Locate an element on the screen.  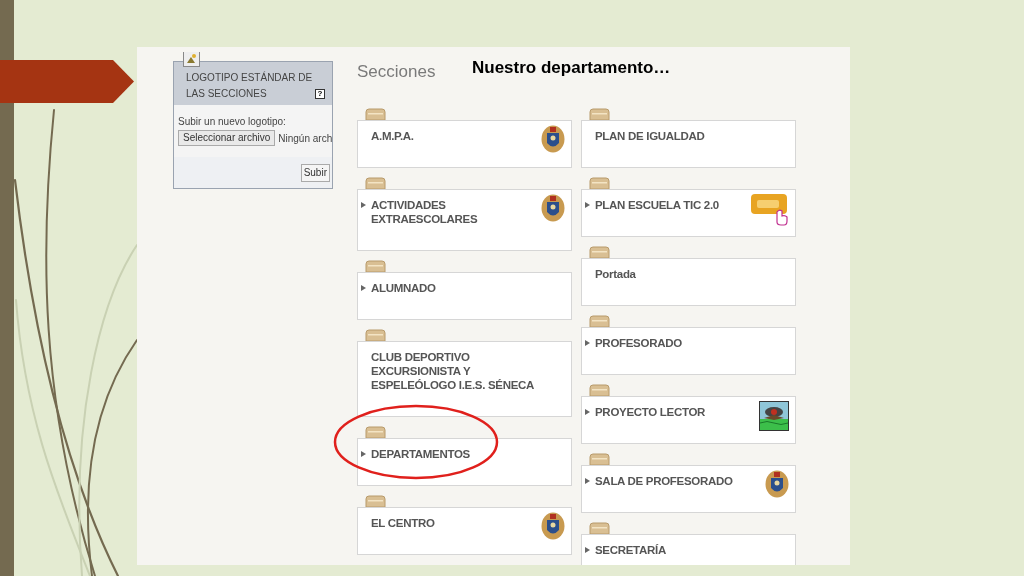
section-card: A.M.P.A. is located at coordinates (464, 144).